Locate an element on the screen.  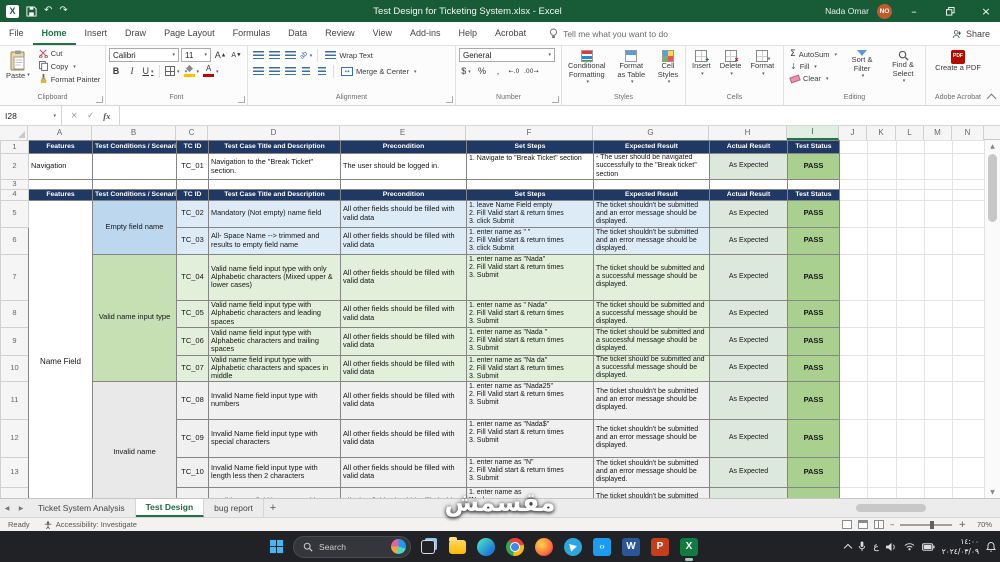
scroll-down-icon: ▼ is located at coordinates (992, 492).